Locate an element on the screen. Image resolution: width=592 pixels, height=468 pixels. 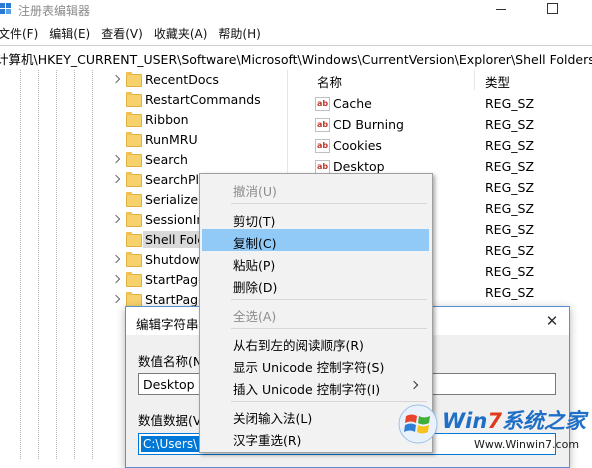
tree-item-label: RestartCommands is located at coordinates (203, 99).